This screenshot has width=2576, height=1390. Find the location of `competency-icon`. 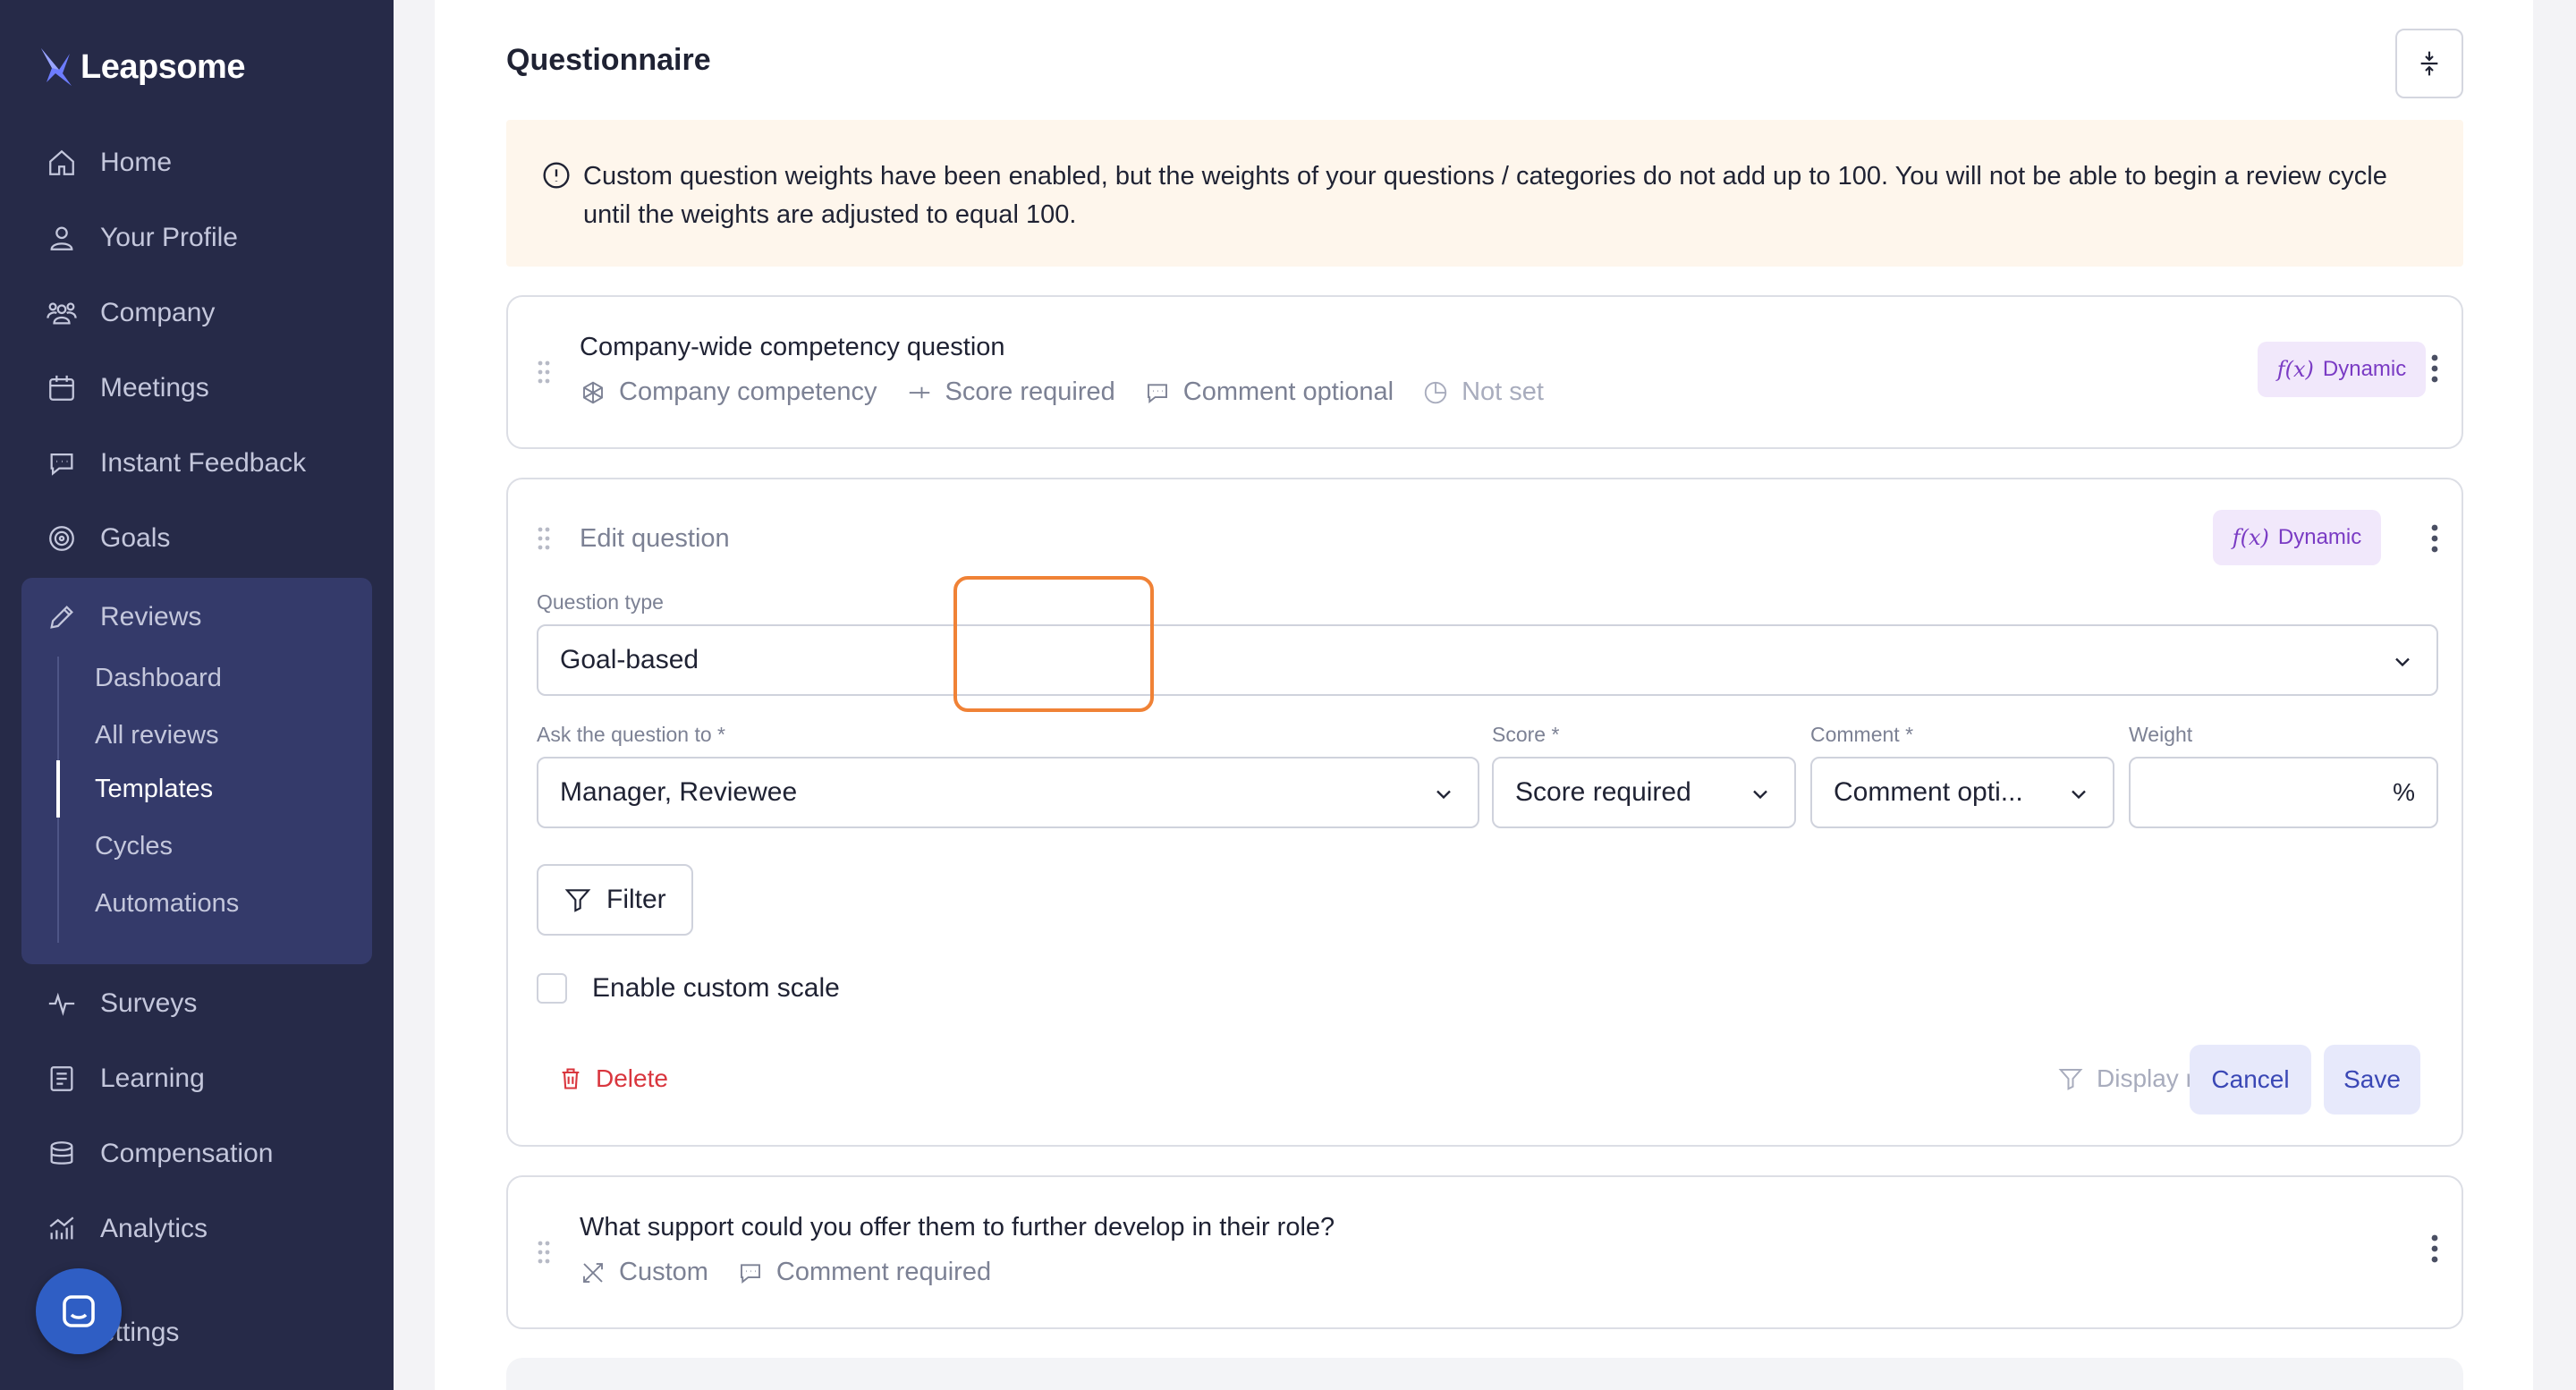

competency-icon is located at coordinates (593, 392).